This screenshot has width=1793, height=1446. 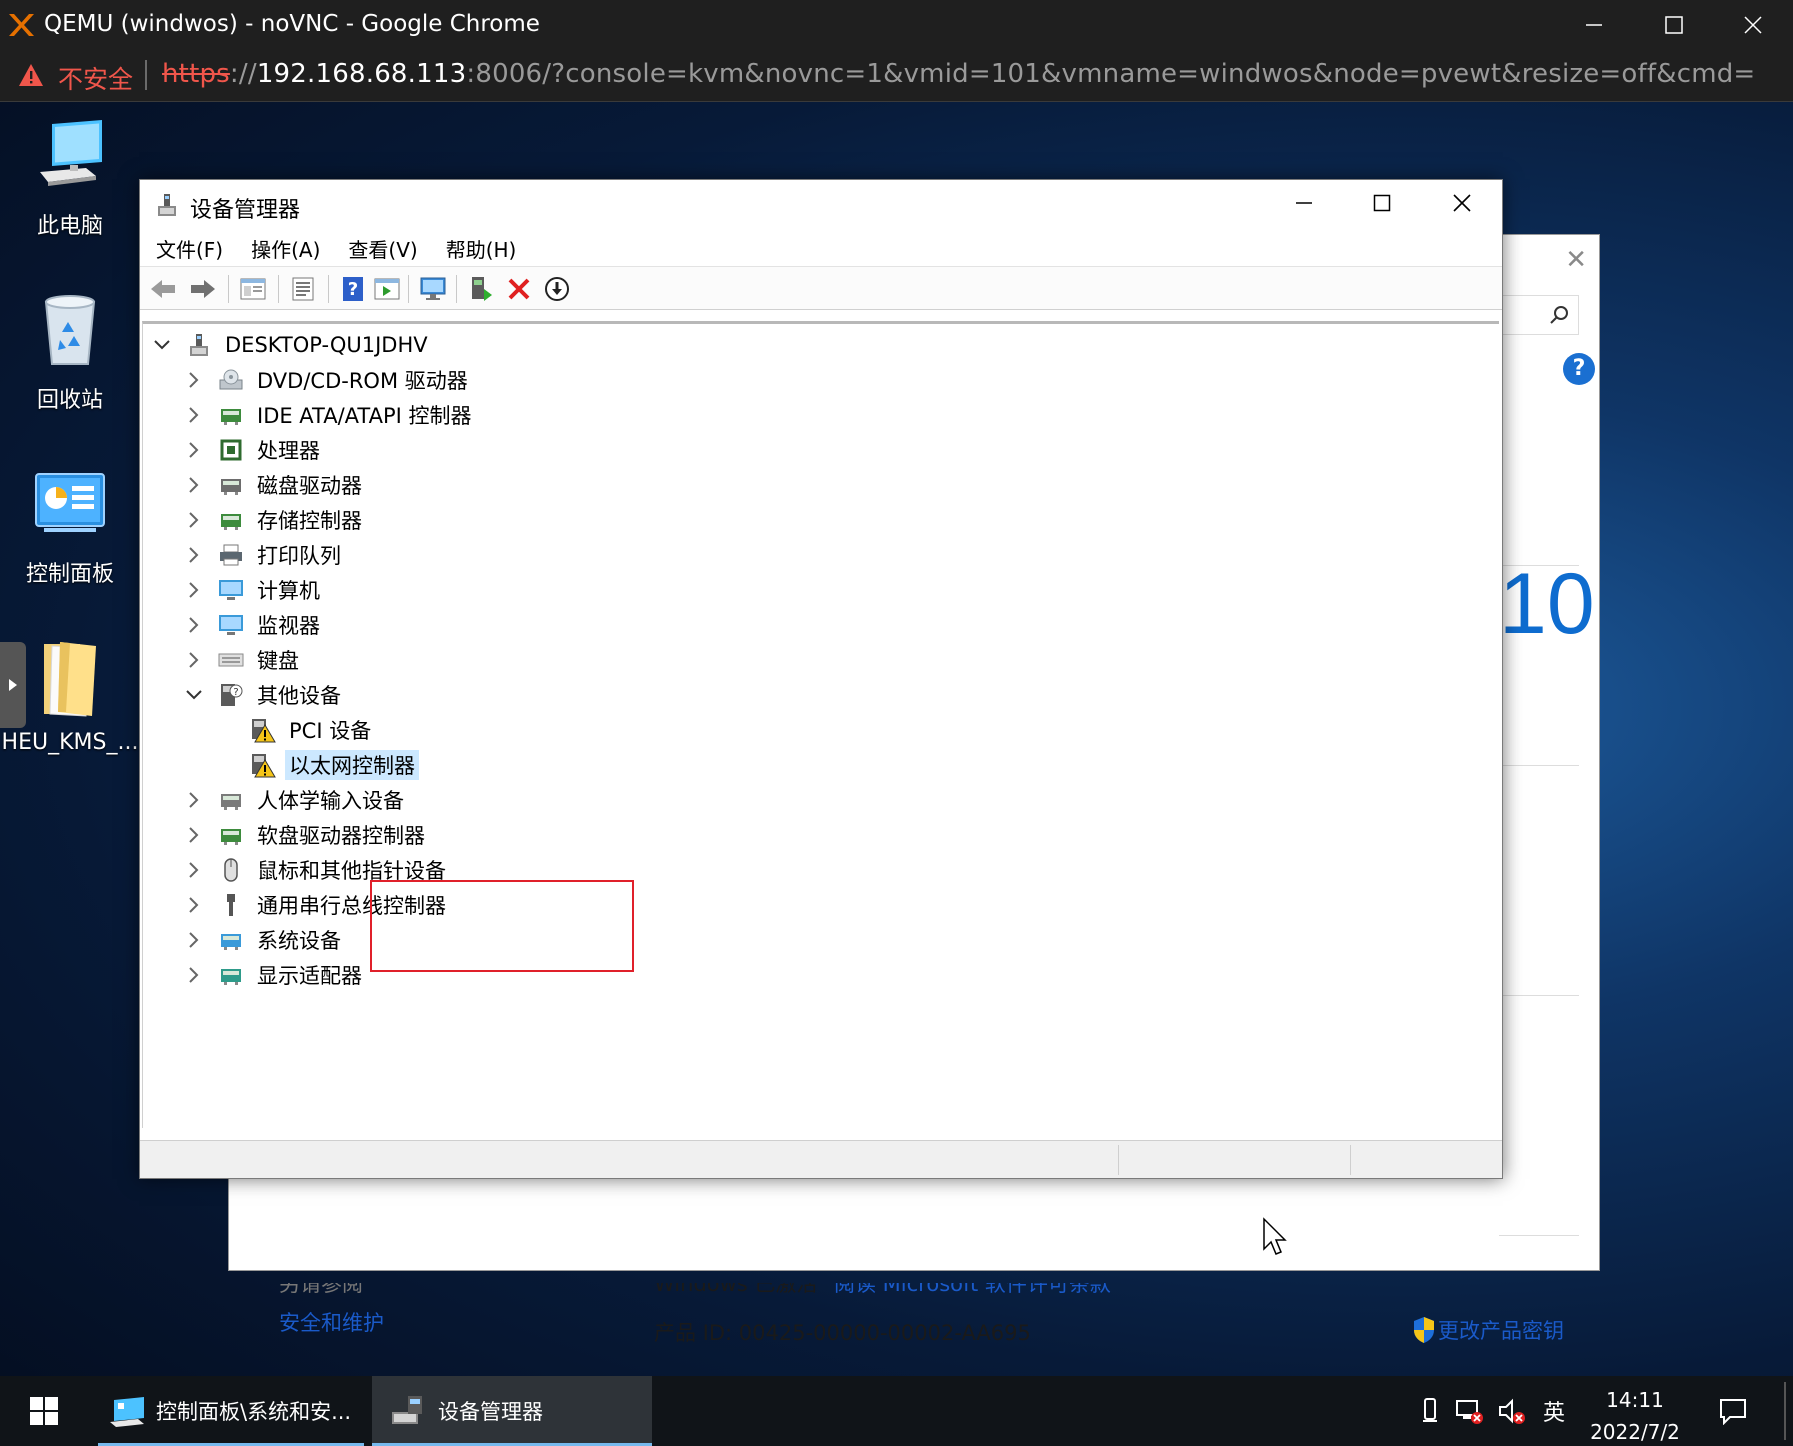 What do you see at coordinates (1539, 565) in the screenshot?
I see `divider` at bounding box center [1539, 565].